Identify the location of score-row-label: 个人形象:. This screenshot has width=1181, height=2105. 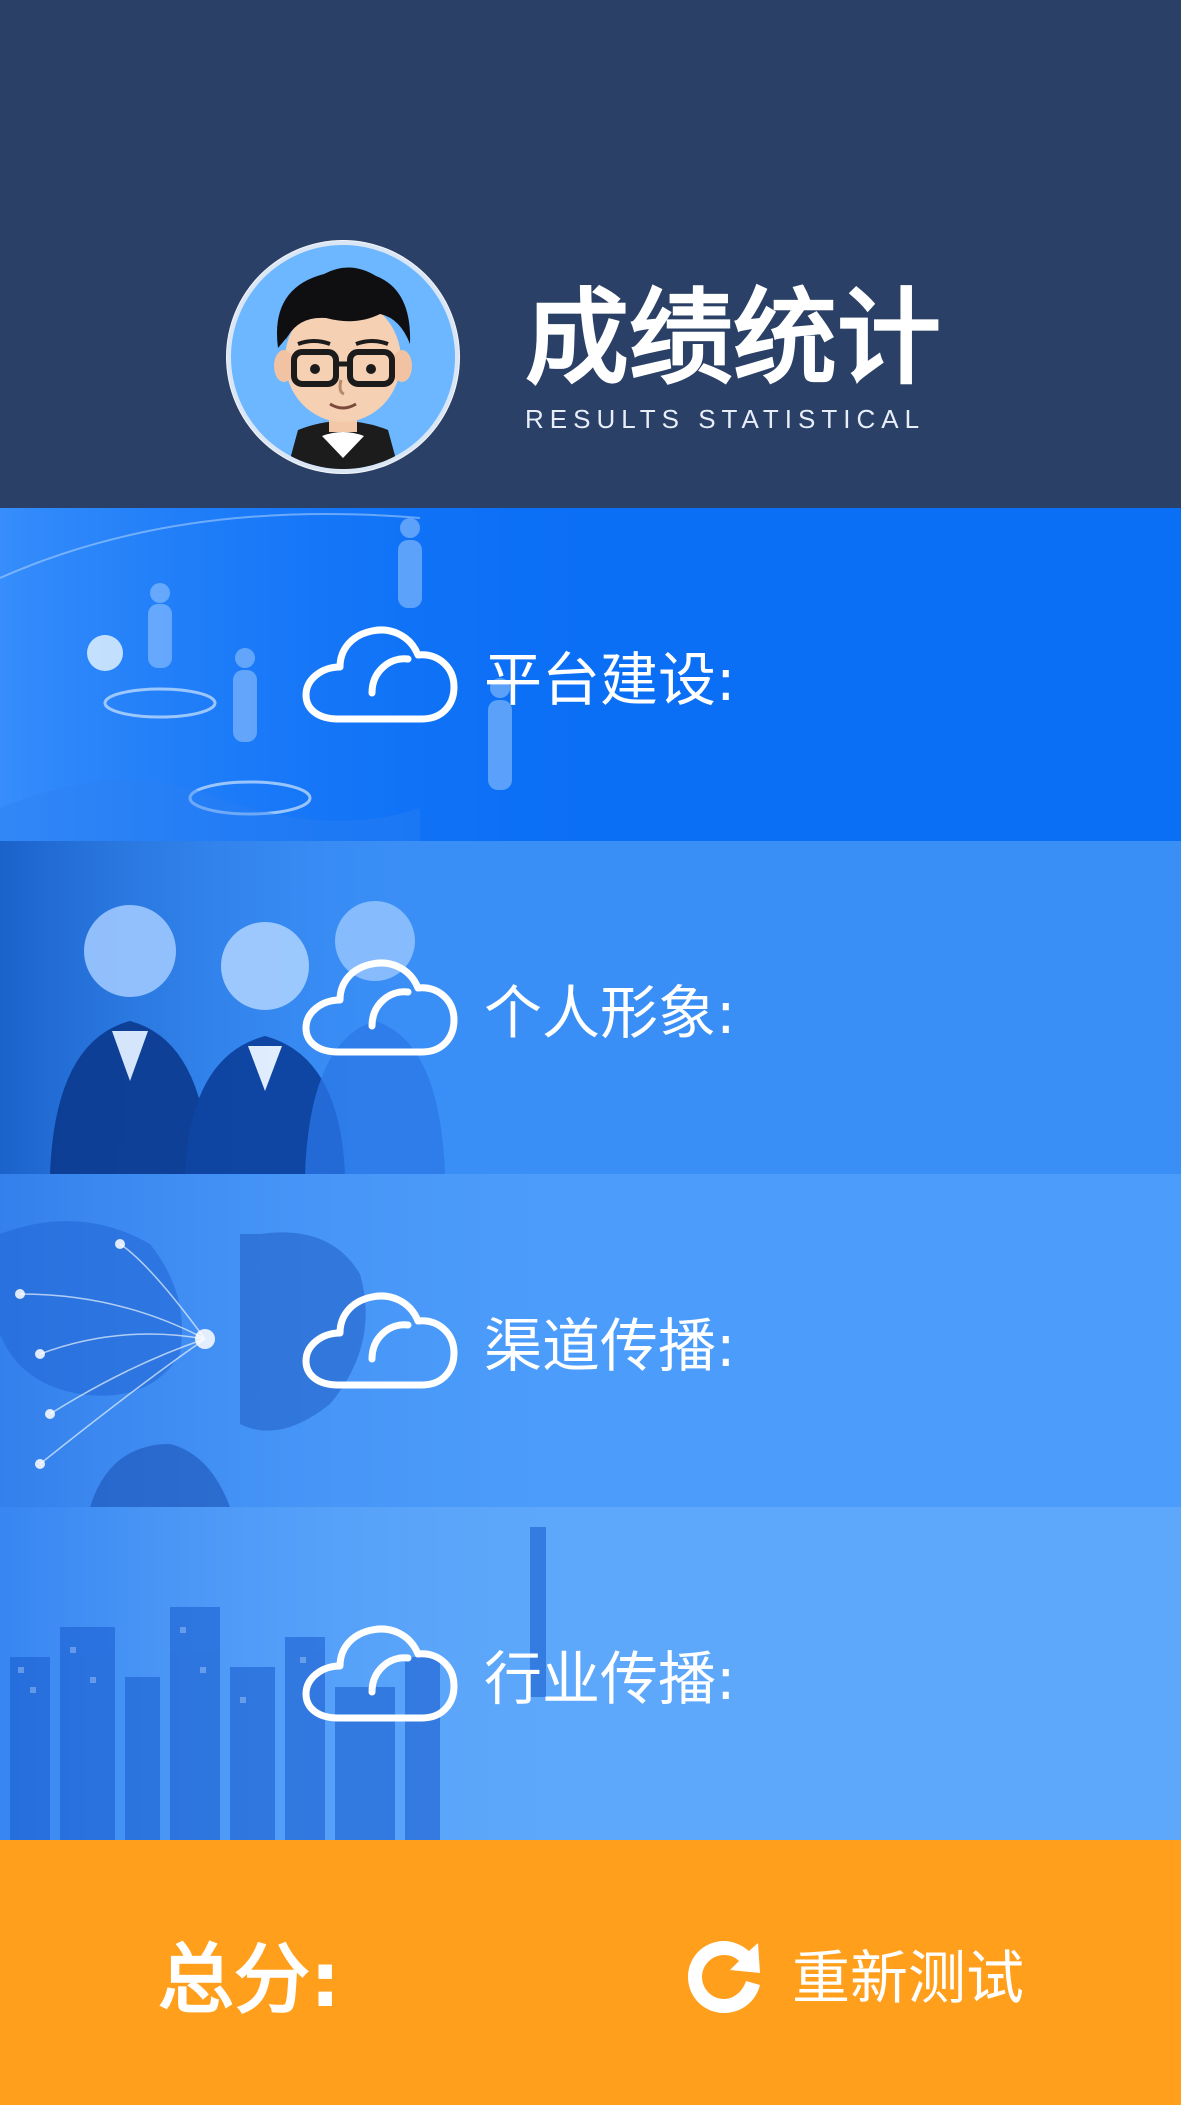
(610, 1012).